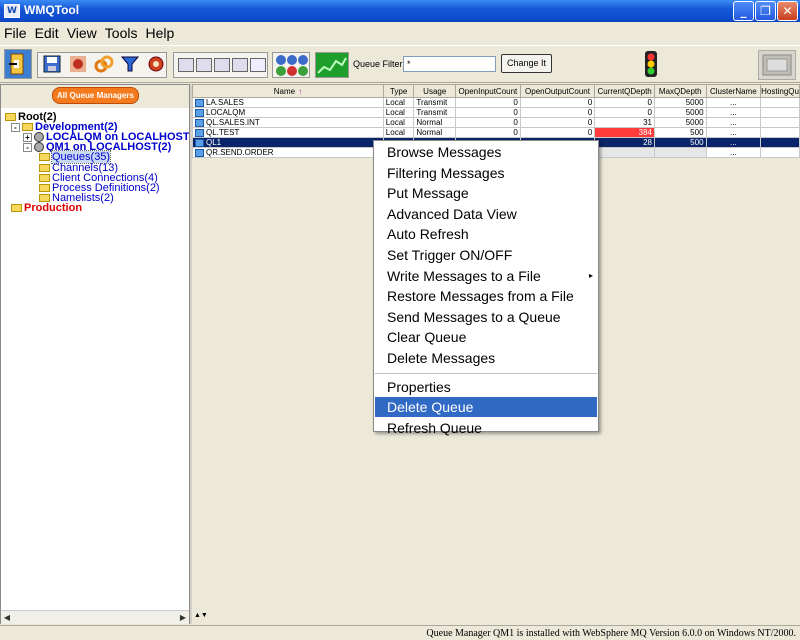 This screenshot has height=640, width=800. I want to click on tree-node: Production, so click(46, 208).